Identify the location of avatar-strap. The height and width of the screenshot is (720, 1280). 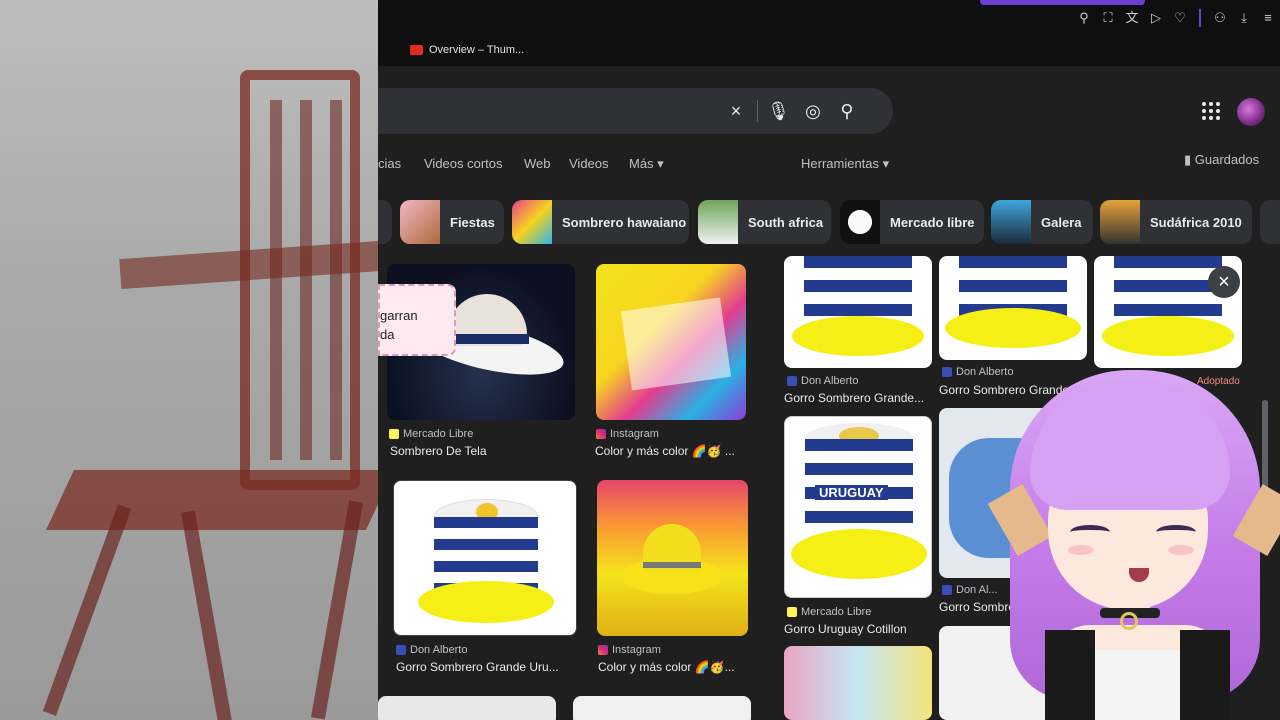
(1070, 675).